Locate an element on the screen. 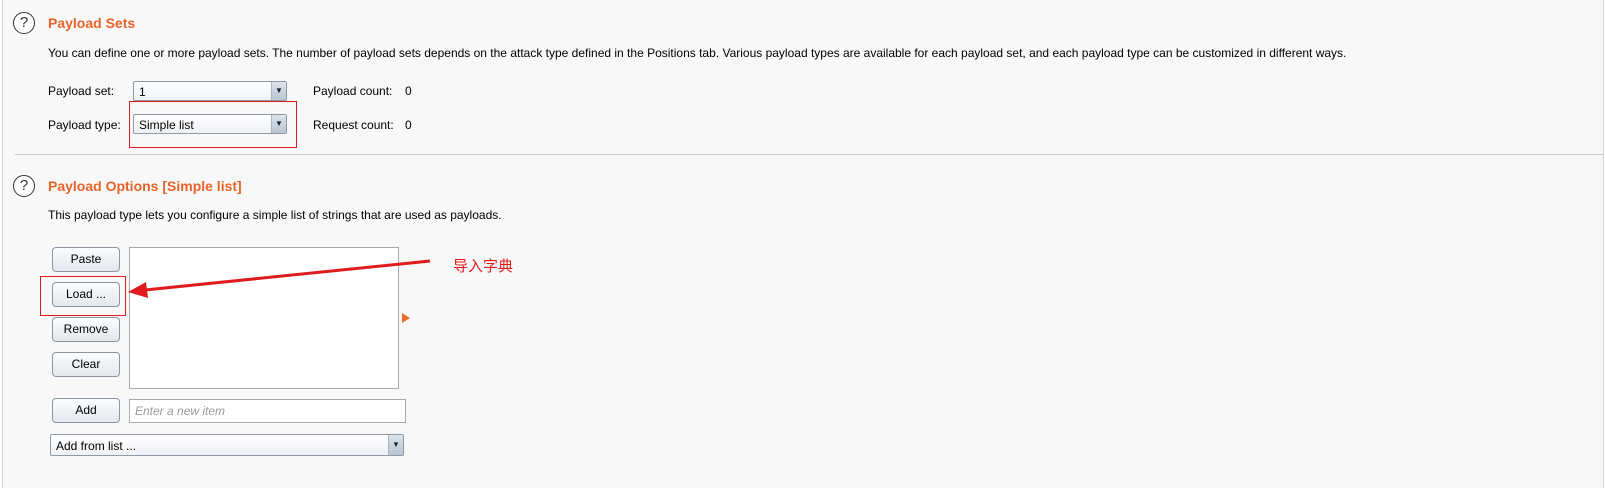  add-from-list-select: Add from list ... ▼ is located at coordinates (227, 445).